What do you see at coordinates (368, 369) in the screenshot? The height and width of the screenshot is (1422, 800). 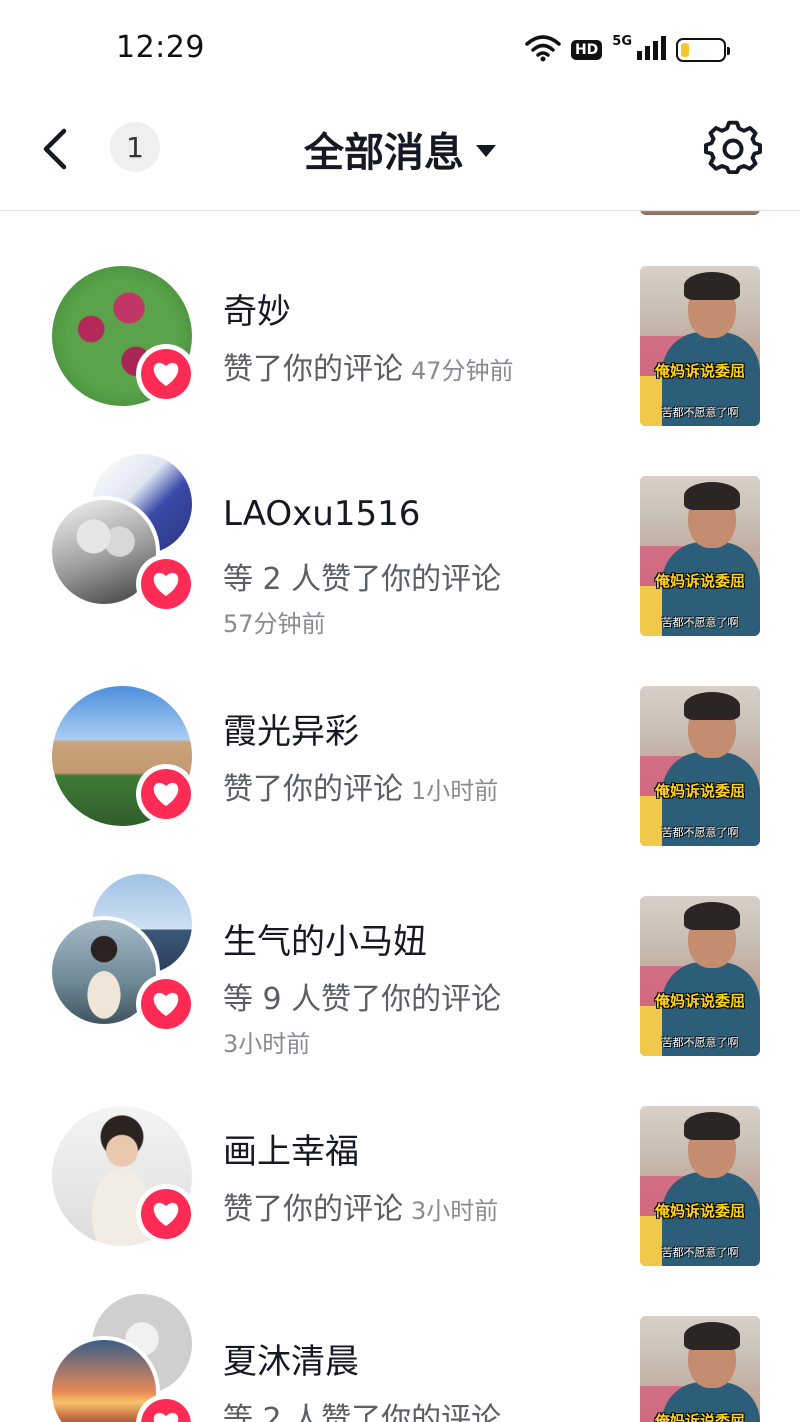 I see `notification-text: 赞了你的评论 47分钟前` at bounding box center [368, 369].